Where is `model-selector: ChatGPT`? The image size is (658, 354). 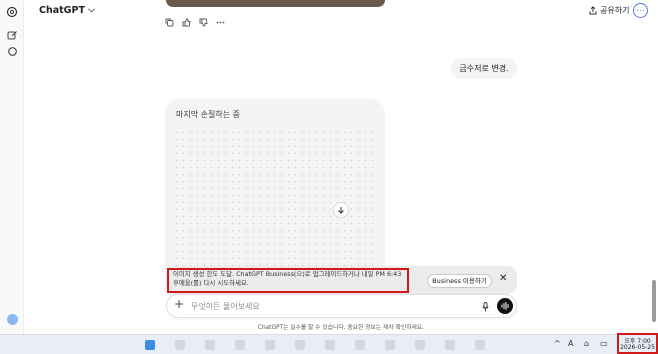 model-selector: ChatGPT is located at coordinates (67, 10).